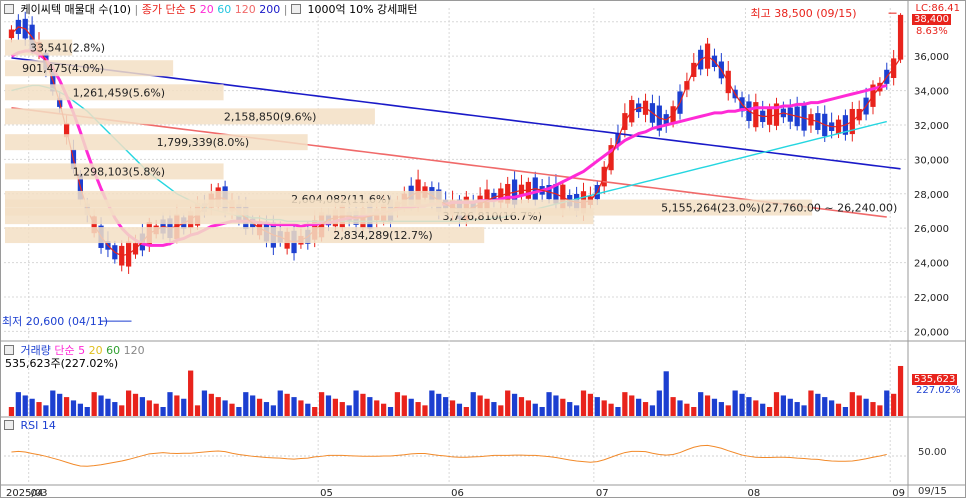 The height and width of the screenshot is (498, 966). I want to click on y-tick-label: 24,000, so click(931, 264).